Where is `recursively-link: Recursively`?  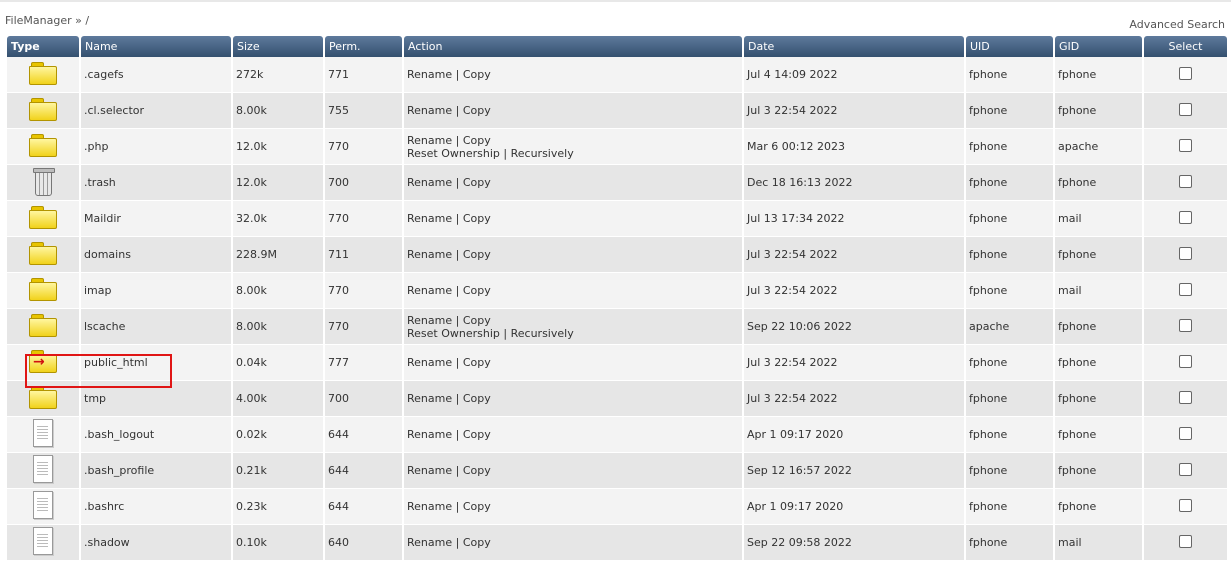
recursively-link: Recursively is located at coordinates (542, 153).